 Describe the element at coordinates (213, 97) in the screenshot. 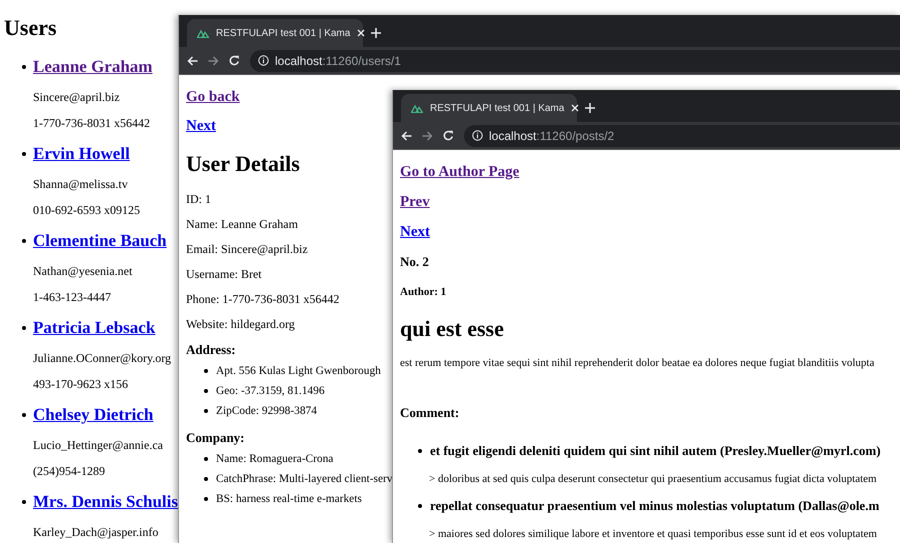

I see `link: Go back` at that location.